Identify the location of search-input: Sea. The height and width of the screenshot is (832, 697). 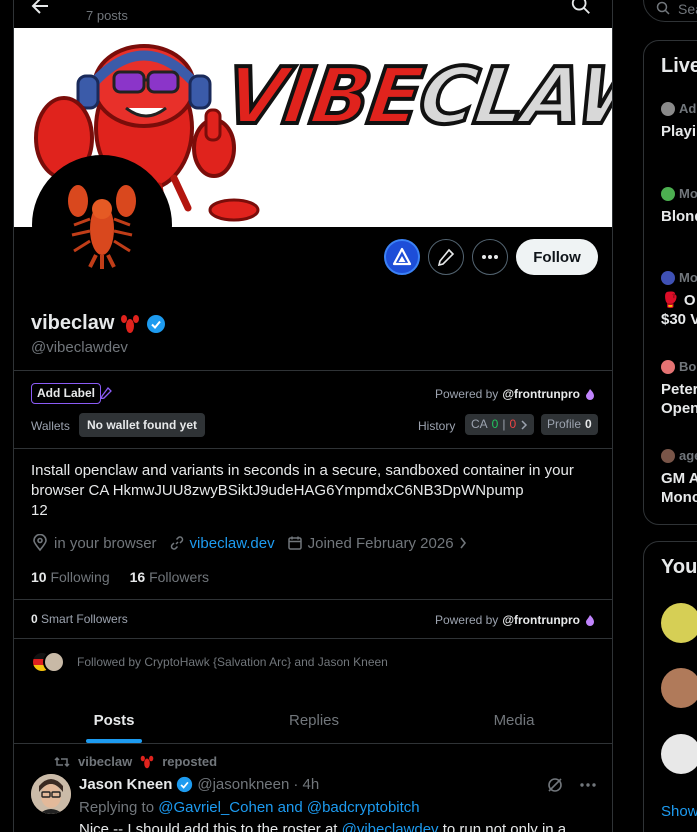
(670, 11).